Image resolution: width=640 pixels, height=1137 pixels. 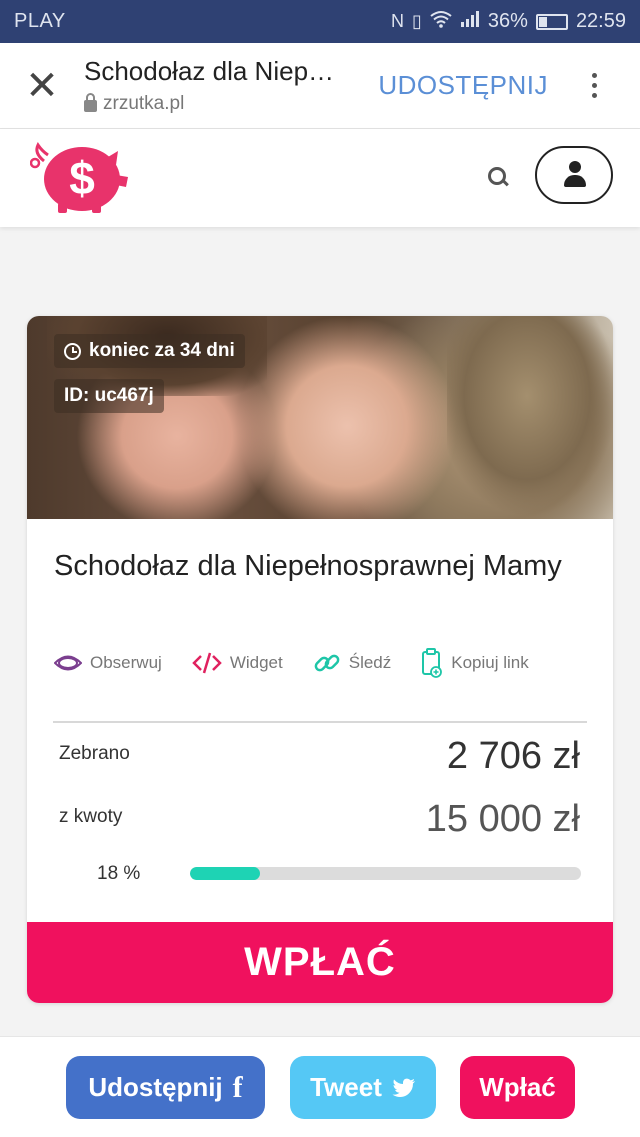 I want to click on facebook-icon: f, so click(x=237, y=1087).